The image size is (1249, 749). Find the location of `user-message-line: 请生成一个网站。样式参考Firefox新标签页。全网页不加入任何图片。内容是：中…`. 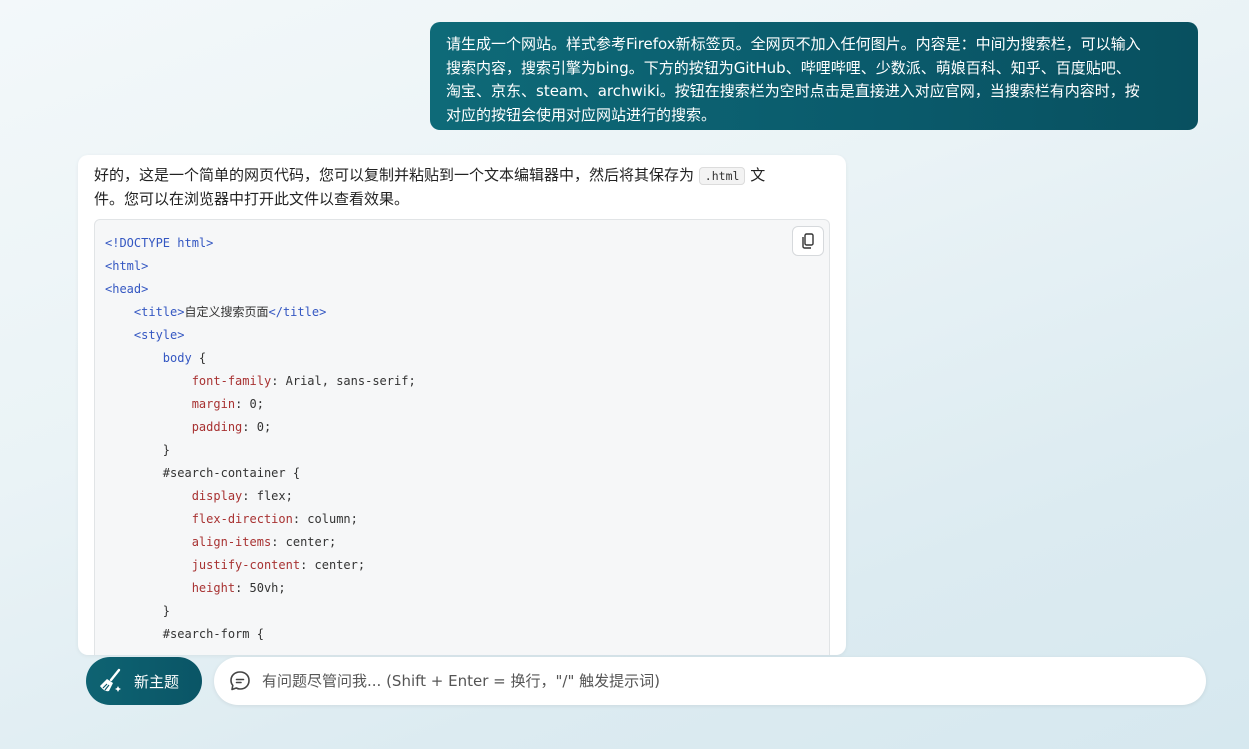

user-message-line: 请生成一个网站。样式参考Firefox新标签页。全网页不加入任何图片。内容是：中… is located at coordinates (793, 44).